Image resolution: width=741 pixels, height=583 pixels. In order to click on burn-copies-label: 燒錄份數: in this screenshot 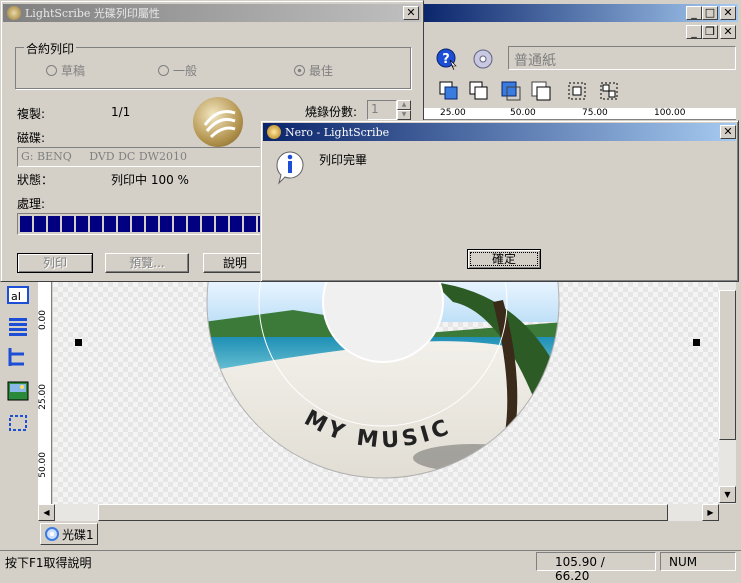, I will do `click(331, 112)`.